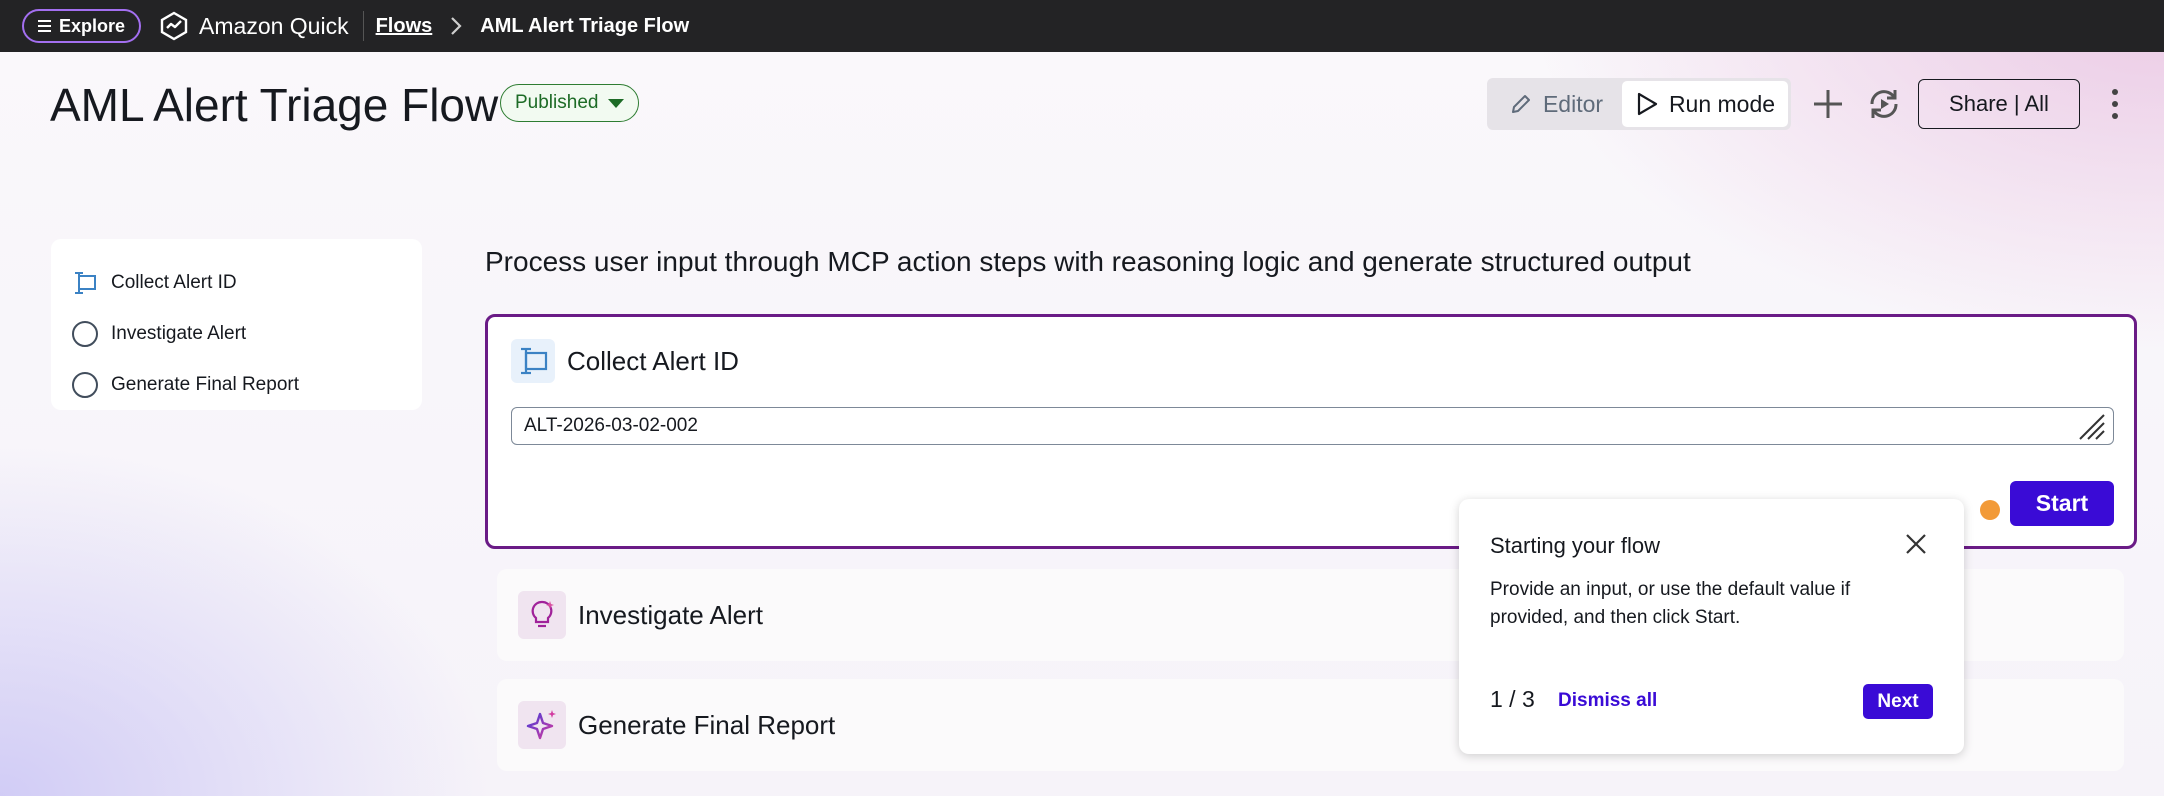  I want to click on sidebar-step-label: Investigate Alert, so click(179, 333).